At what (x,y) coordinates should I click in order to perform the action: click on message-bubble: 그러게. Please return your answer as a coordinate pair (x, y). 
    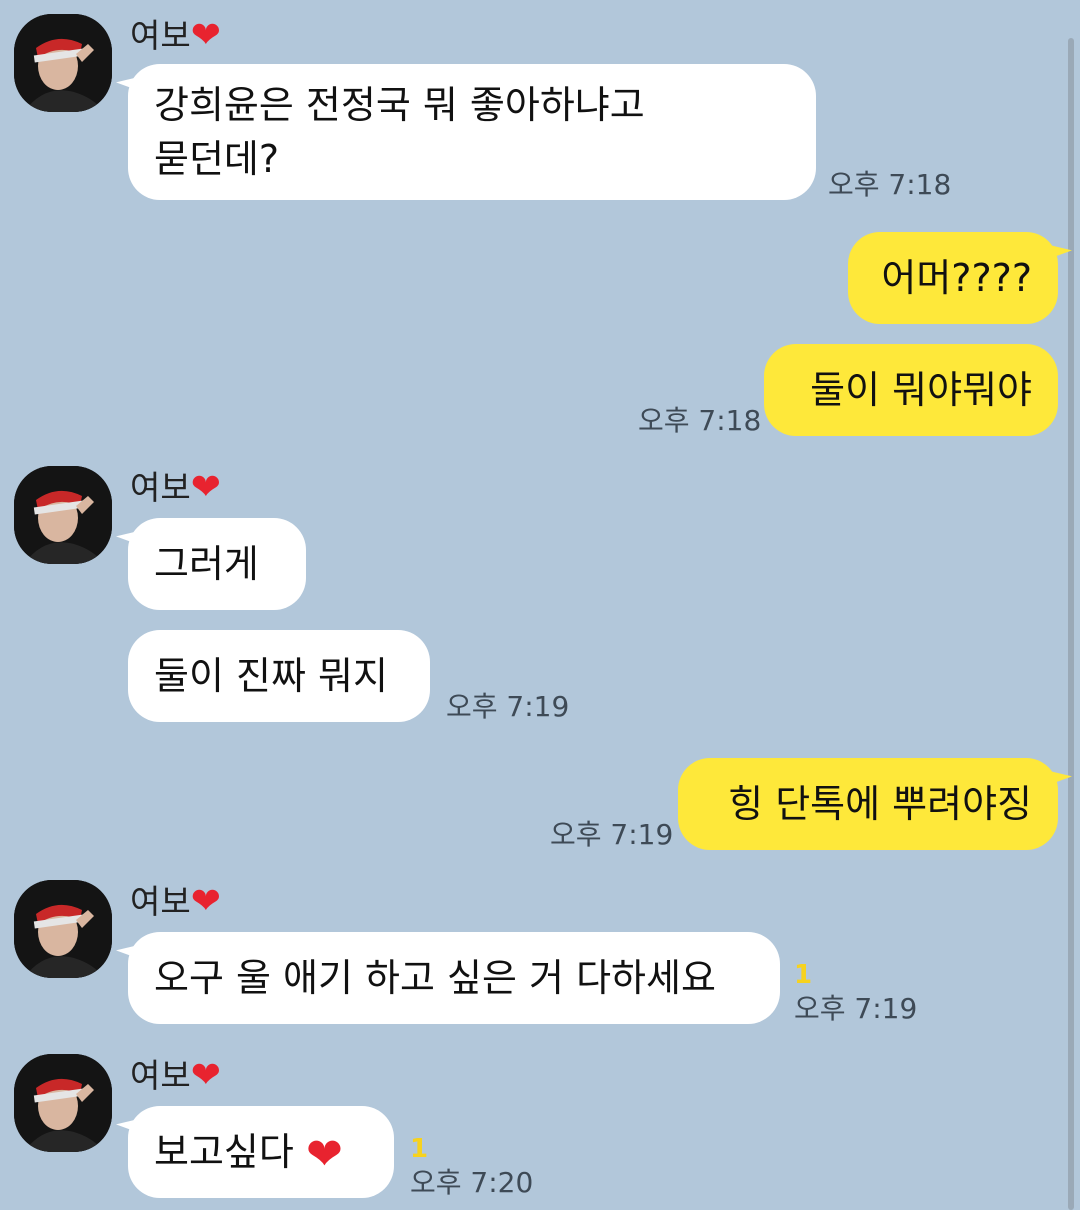
    Looking at the image, I should click on (211, 564).